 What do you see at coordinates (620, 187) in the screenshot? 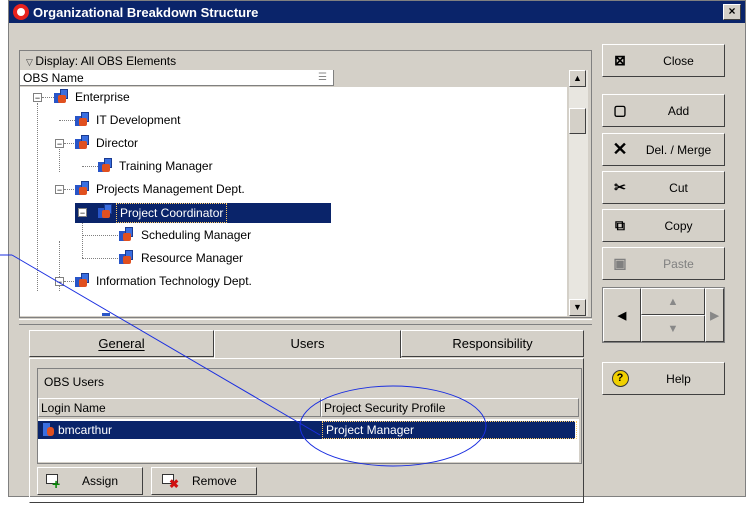
I see `scissors-icon: ✂` at bounding box center [620, 187].